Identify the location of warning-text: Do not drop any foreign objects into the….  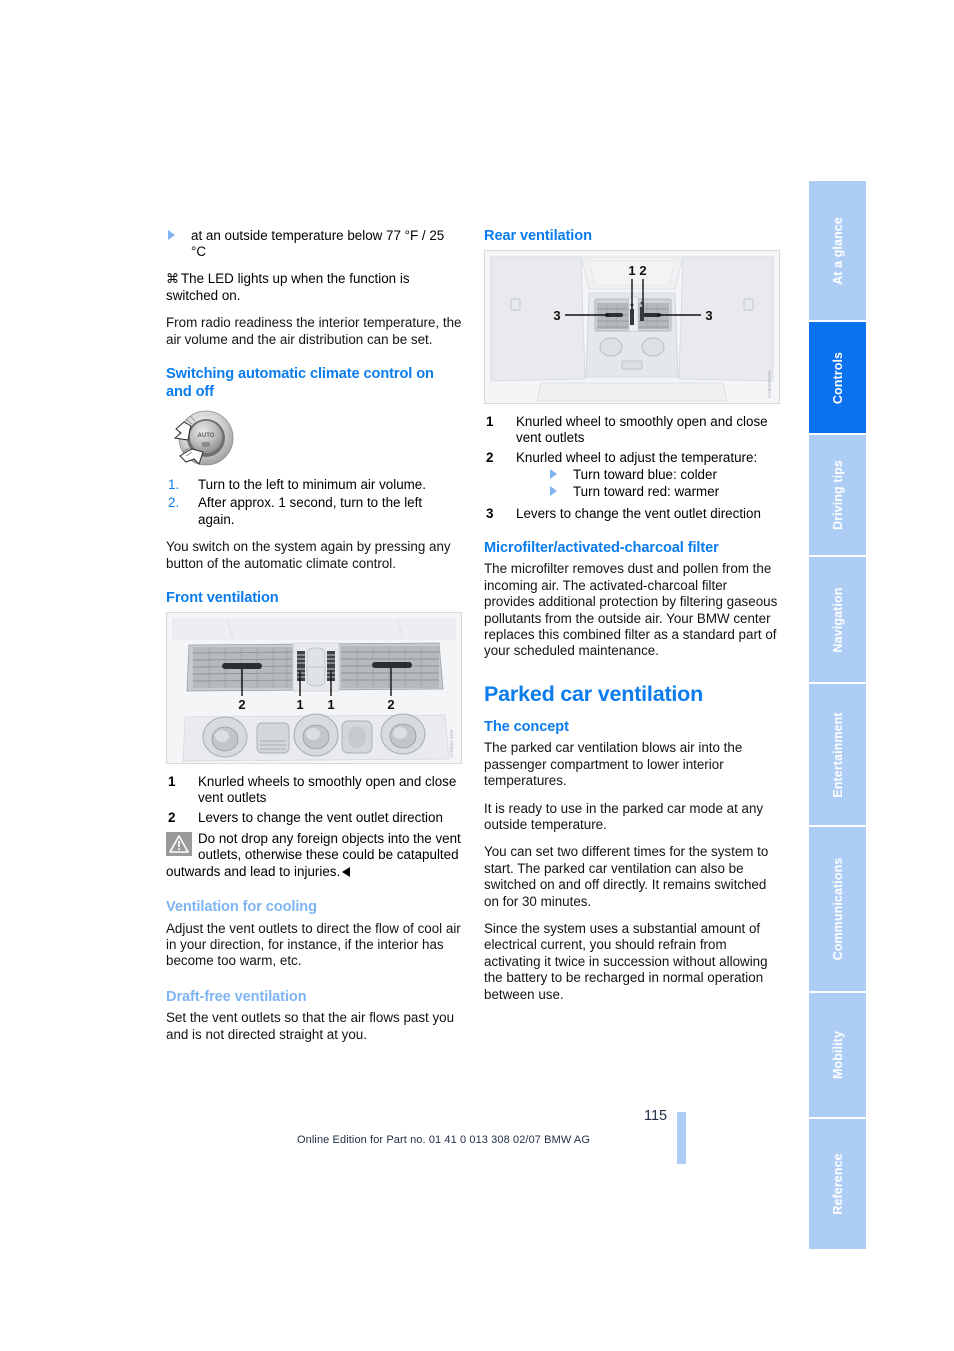
(313, 854).